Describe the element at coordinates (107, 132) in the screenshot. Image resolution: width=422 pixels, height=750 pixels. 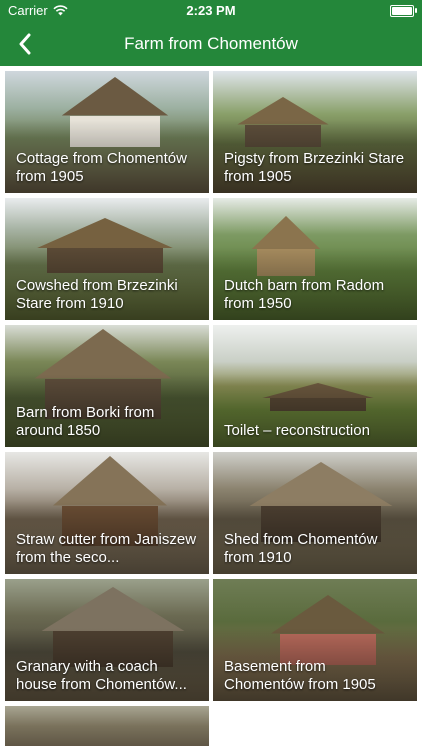
I see `building-tile: Cottage from Chomentów from 1905` at that location.